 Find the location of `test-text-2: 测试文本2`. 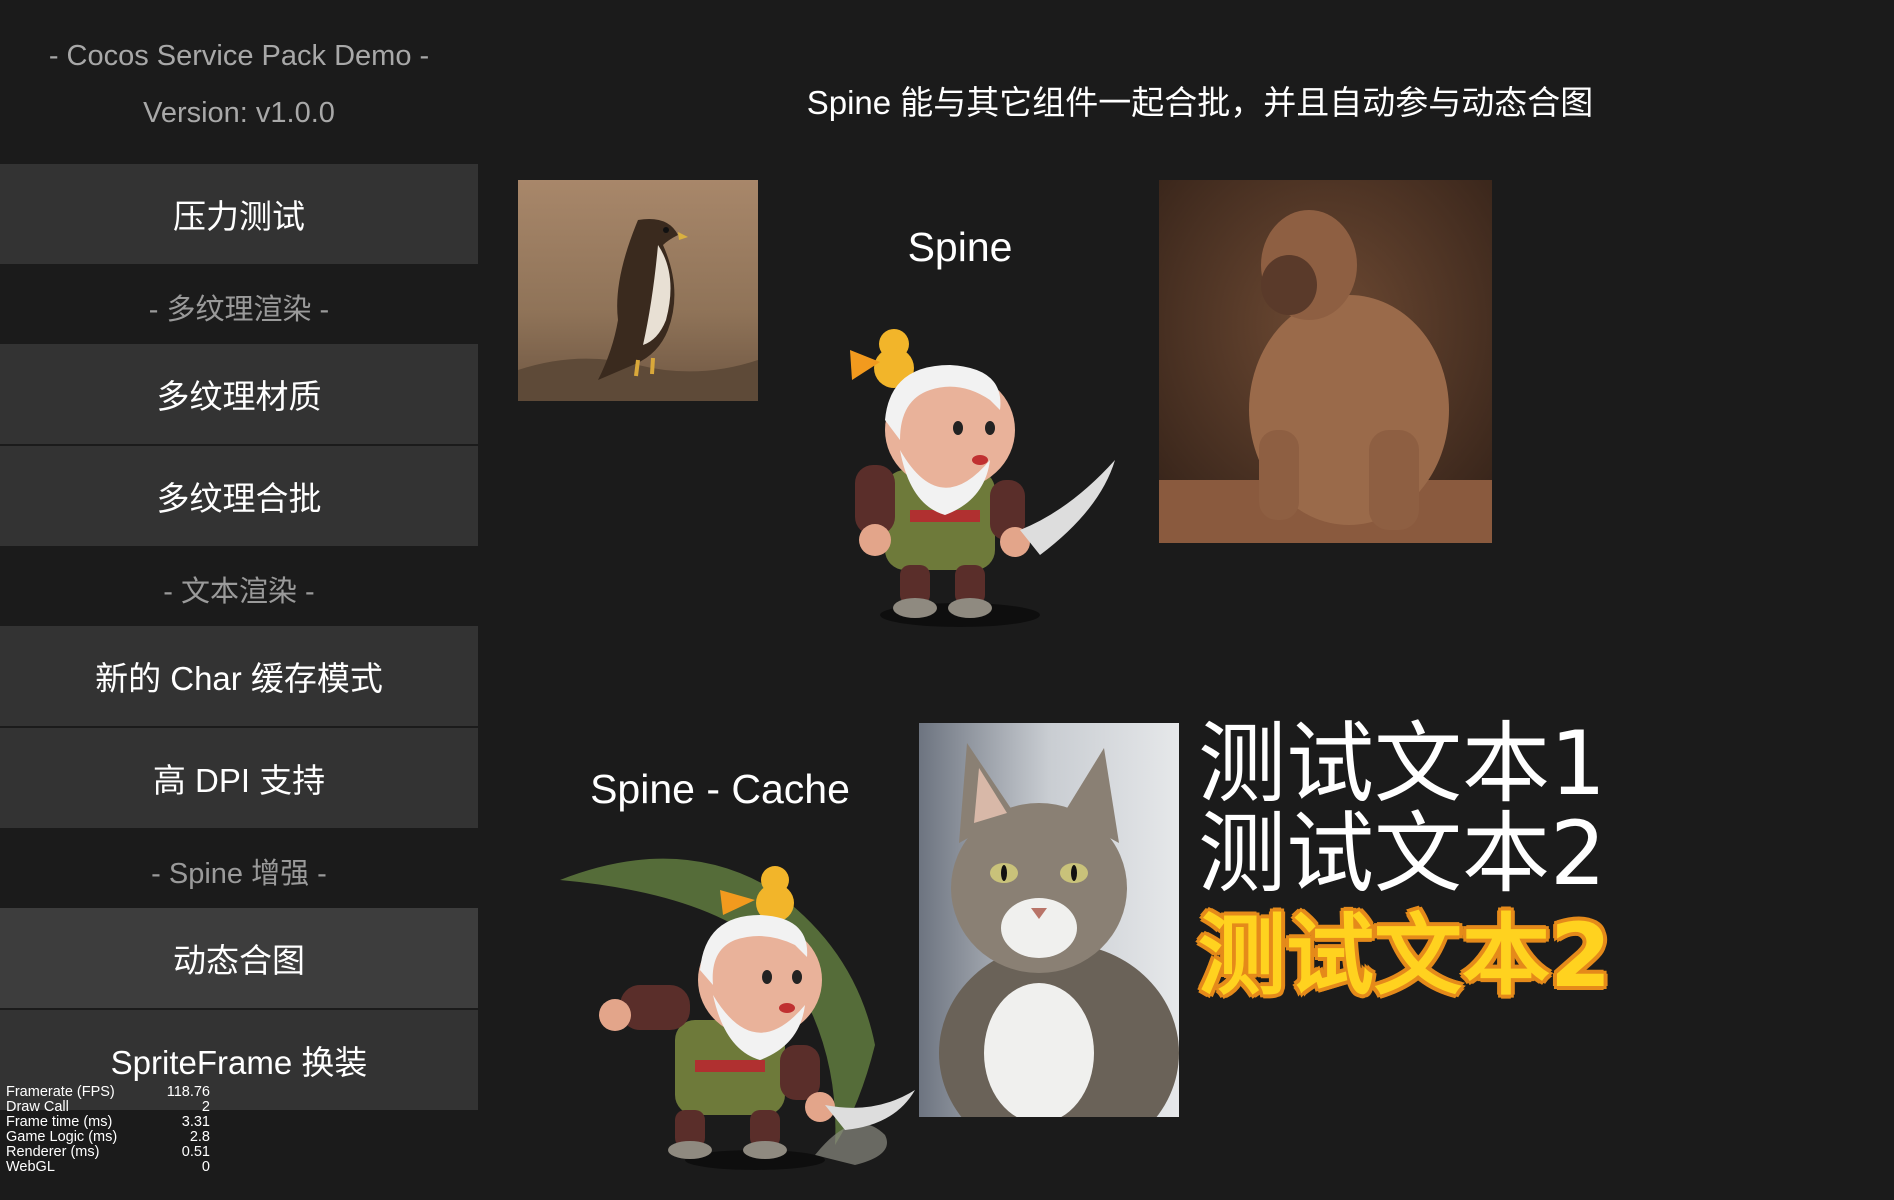

test-text-2: 测试文本2 is located at coordinates (1402, 853).